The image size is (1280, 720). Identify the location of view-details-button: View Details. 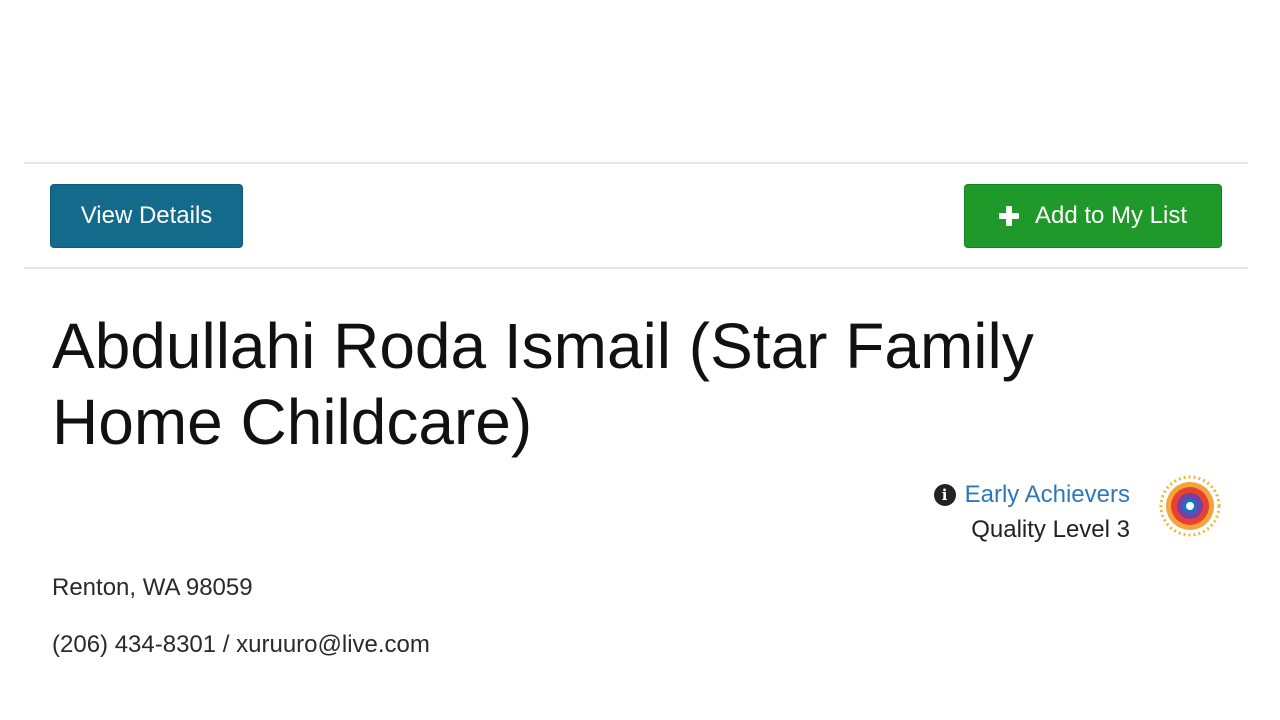
(146, 216).